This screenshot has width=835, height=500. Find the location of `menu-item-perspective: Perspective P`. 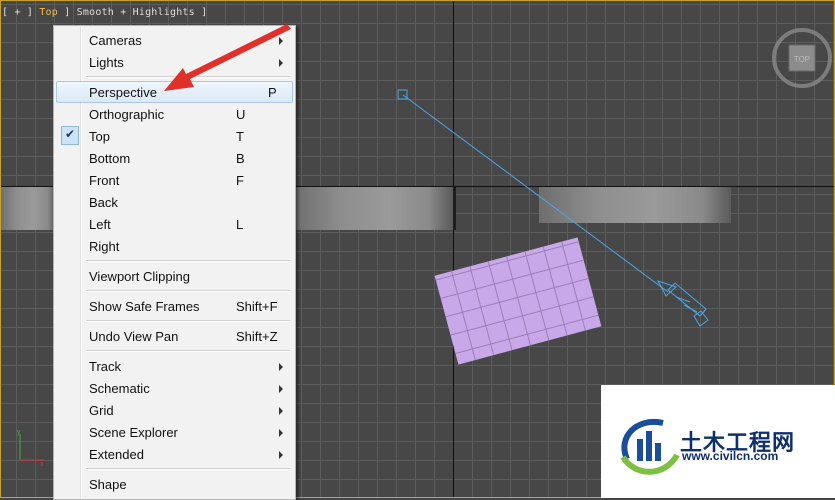

menu-item-perspective: Perspective P is located at coordinates (174, 92).